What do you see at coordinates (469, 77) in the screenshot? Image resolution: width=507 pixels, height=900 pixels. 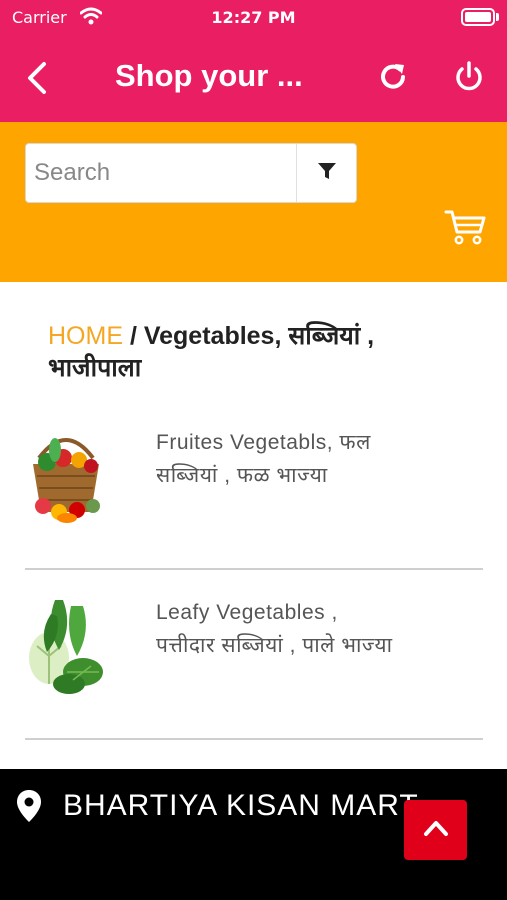 I see `power-icon` at bounding box center [469, 77].